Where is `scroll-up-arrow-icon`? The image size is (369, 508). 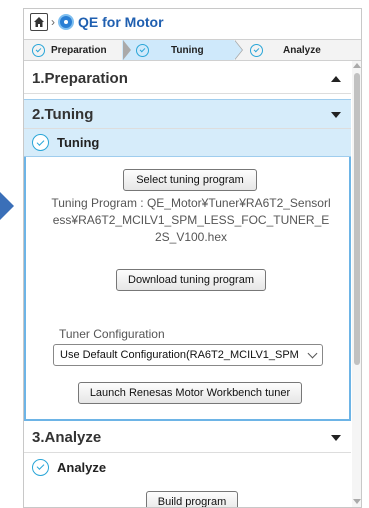 scroll-up-arrow-icon is located at coordinates (357, 65).